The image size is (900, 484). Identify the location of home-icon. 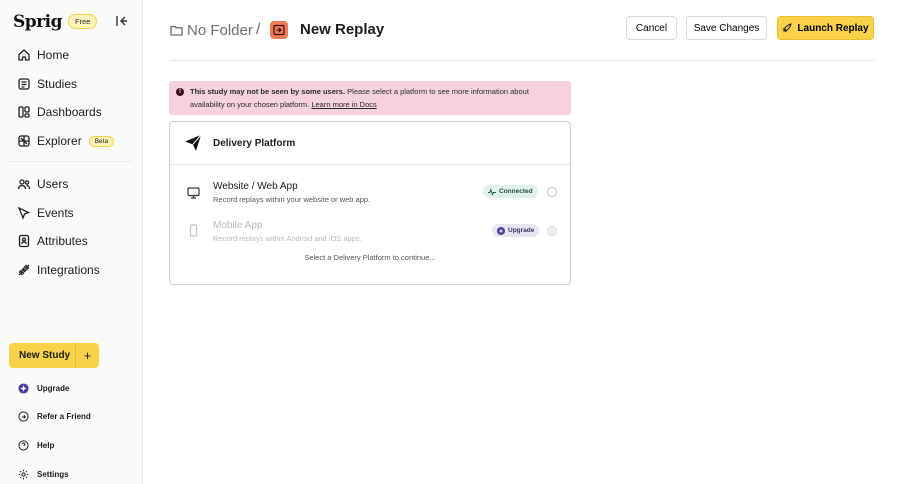
(24, 55).